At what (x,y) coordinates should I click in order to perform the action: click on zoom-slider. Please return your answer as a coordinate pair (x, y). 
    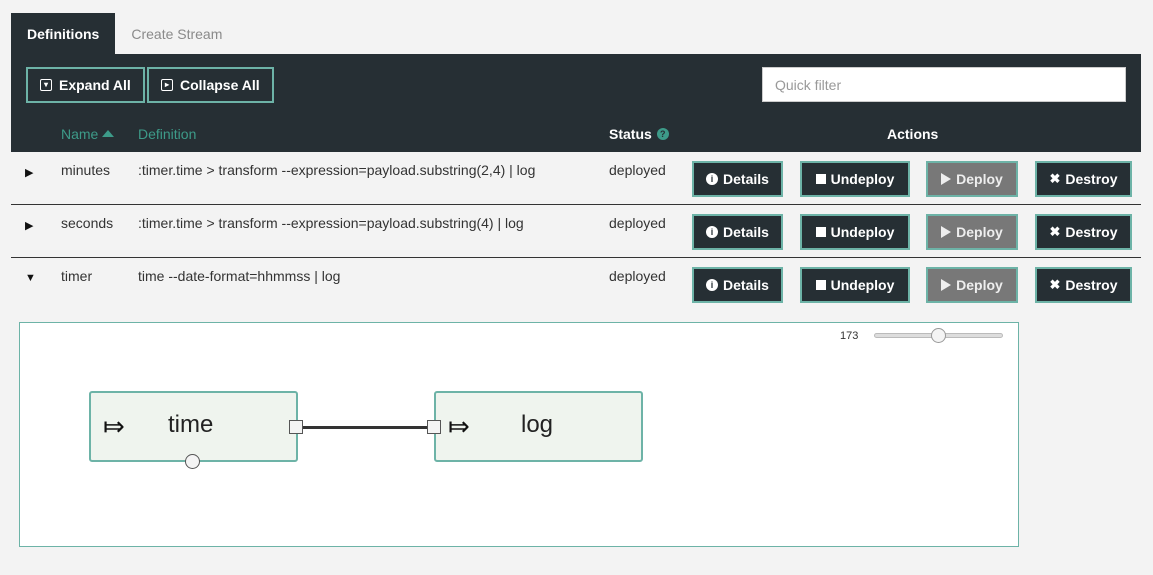
    Looking at the image, I should click on (938, 335).